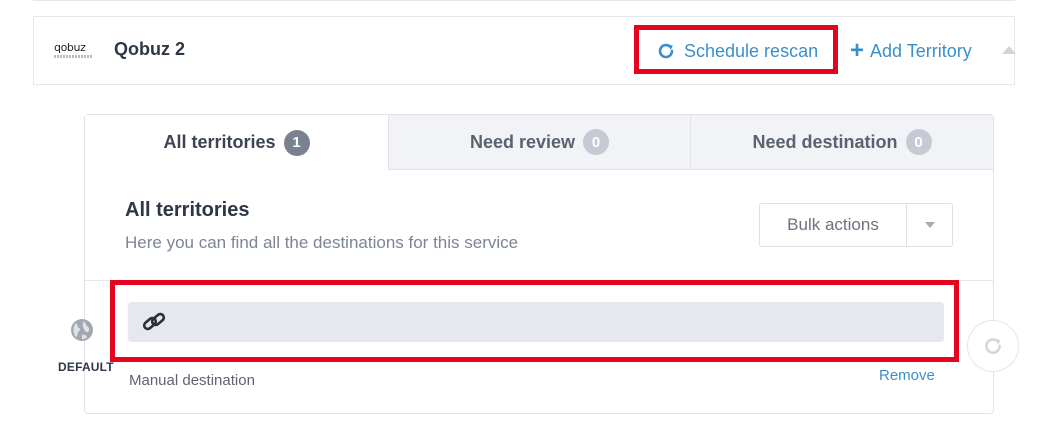 The width and height of the screenshot is (1054, 436). Describe the element at coordinates (524, 0) in the screenshot. I see `top-divider` at that location.